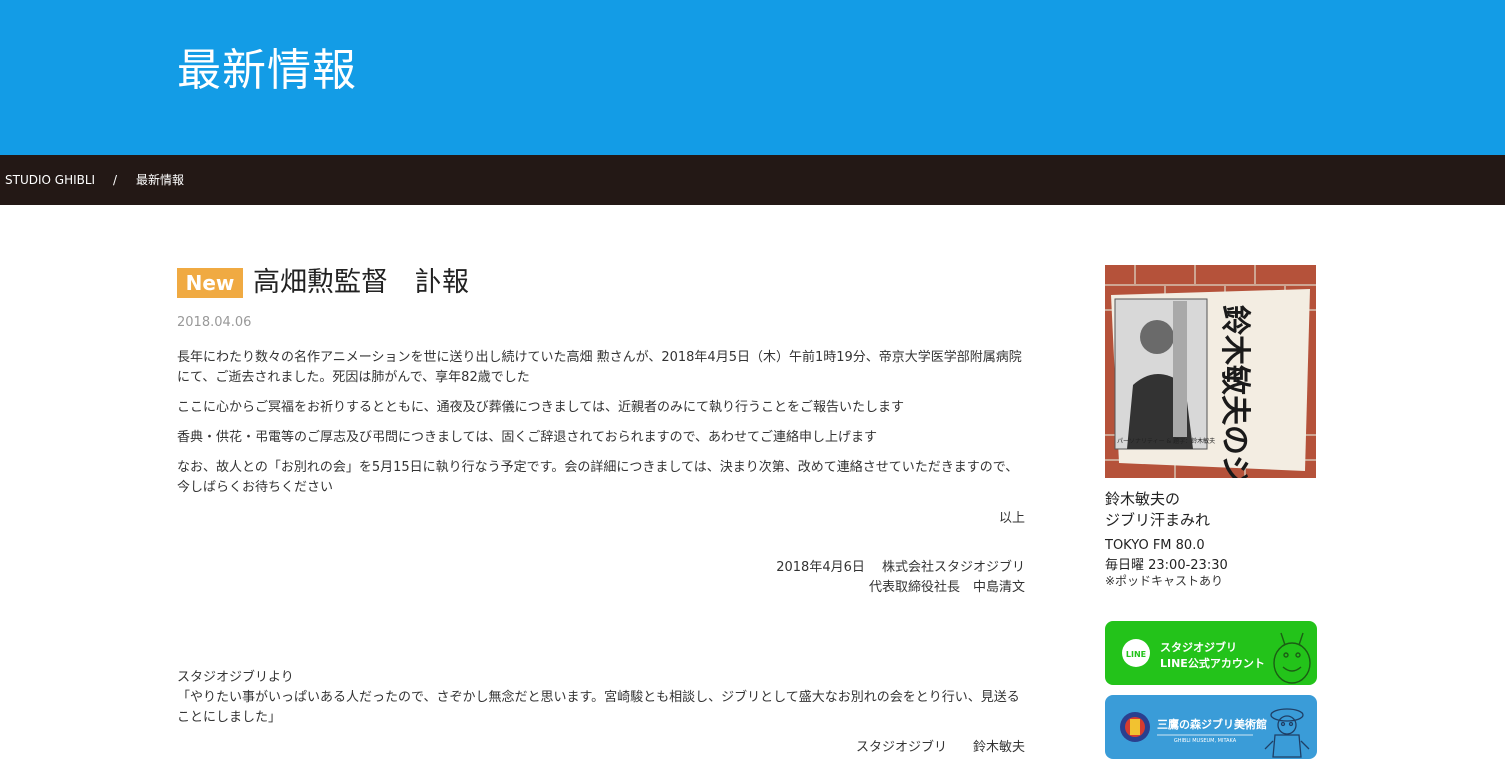 This screenshot has height=765, width=1505. What do you see at coordinates (1205, 741) in the screenshot?
I see `svg-text: GHIBLI MUSEUM, MITAKA` at bounding box center [1205, 741].